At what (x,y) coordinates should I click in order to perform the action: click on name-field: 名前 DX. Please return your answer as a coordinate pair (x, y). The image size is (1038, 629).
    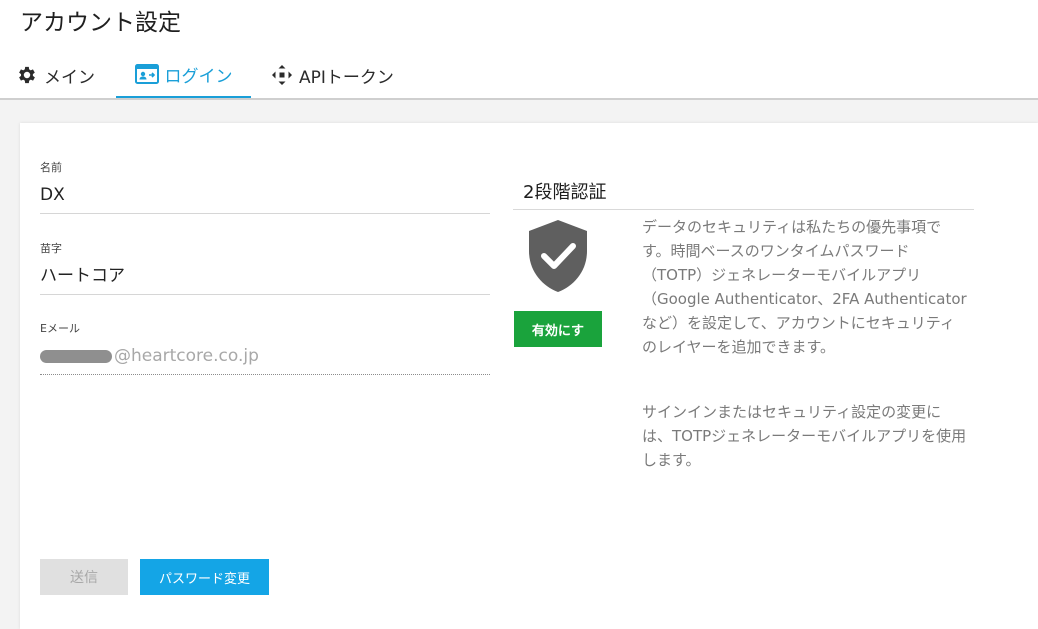
    Looking at the image, I should click on (265, 187).